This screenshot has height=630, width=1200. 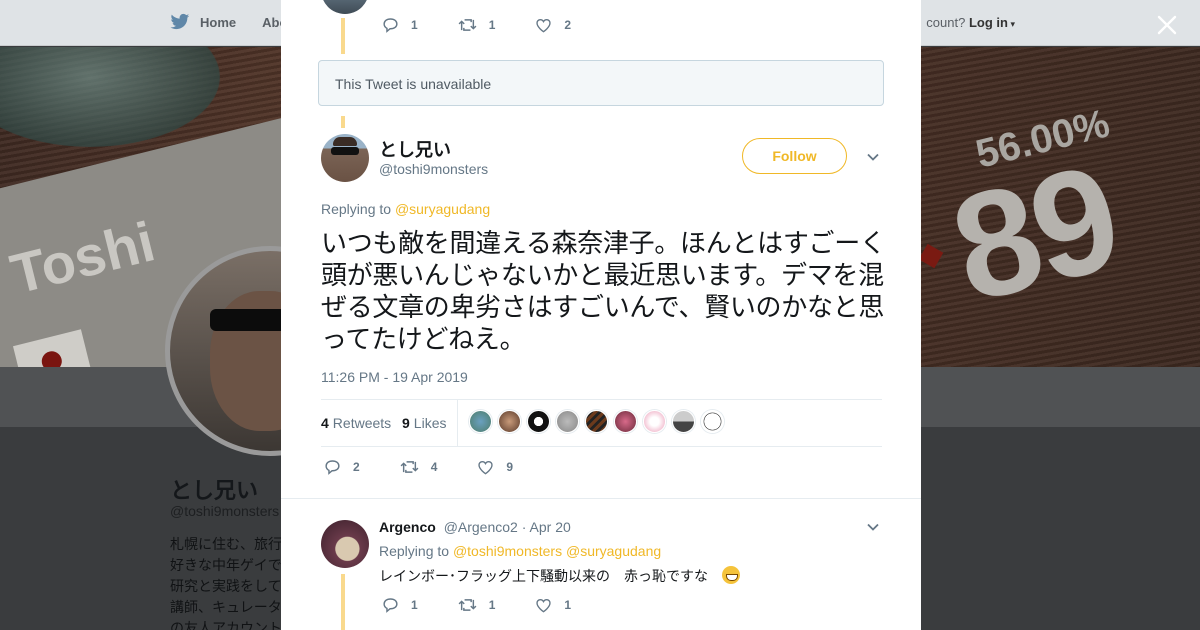 I want to click on reply-author-avatar, so click(x=345, y=544).